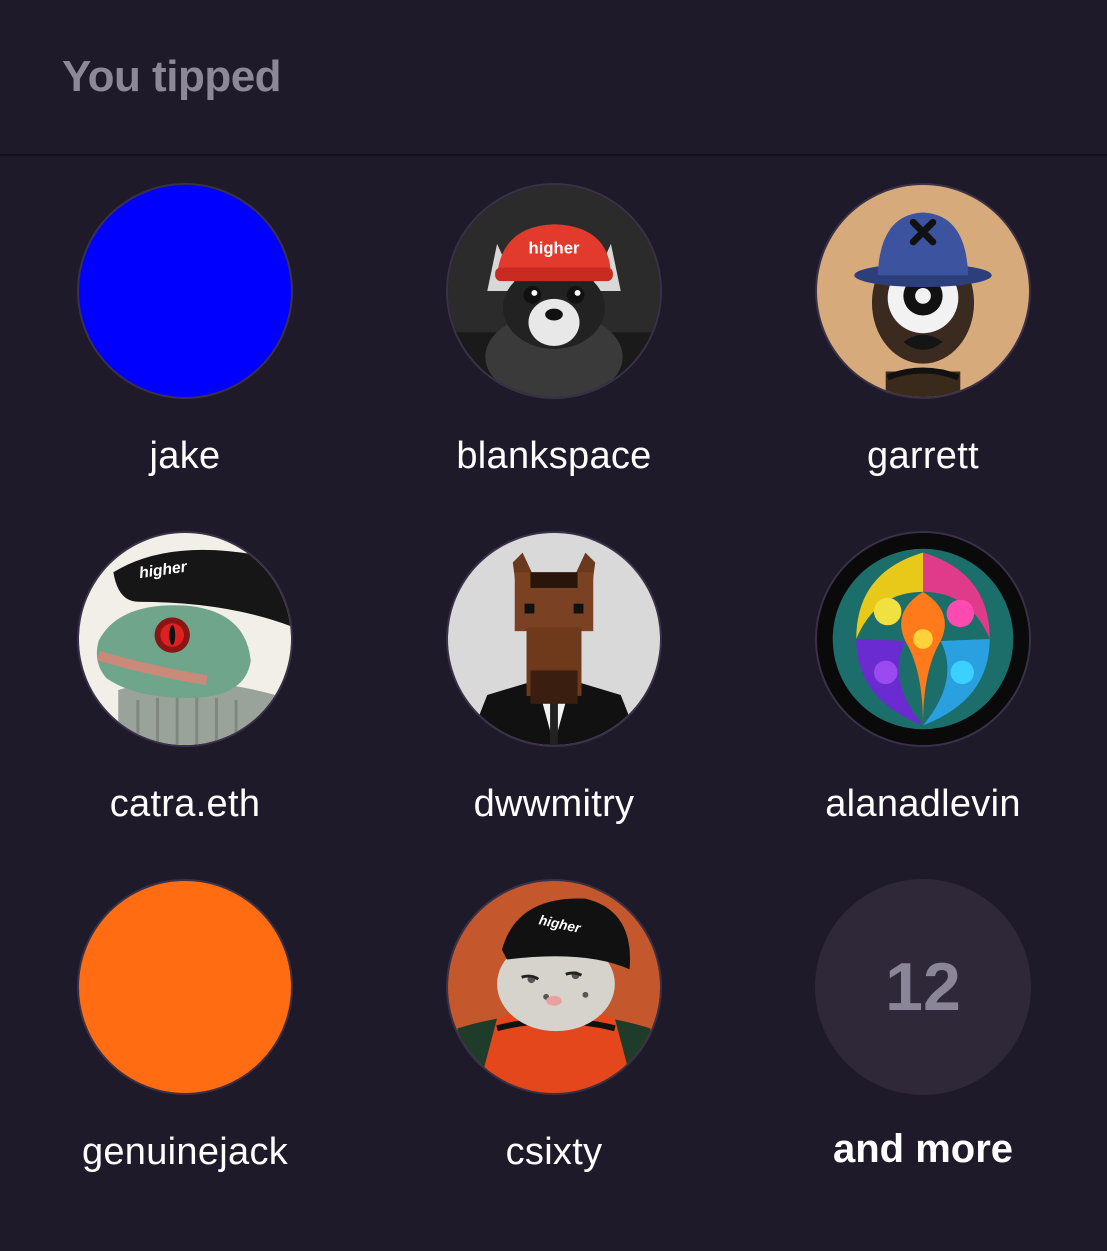 This screenshot has width=1107, height=1251. I want to click on user-tile-alanadlevin: alanadlevin, so click(923, 691).